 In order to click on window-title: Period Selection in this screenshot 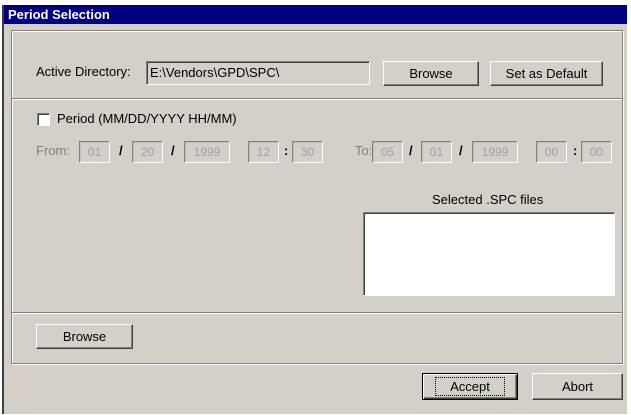, I will do `click(315, 14)`.